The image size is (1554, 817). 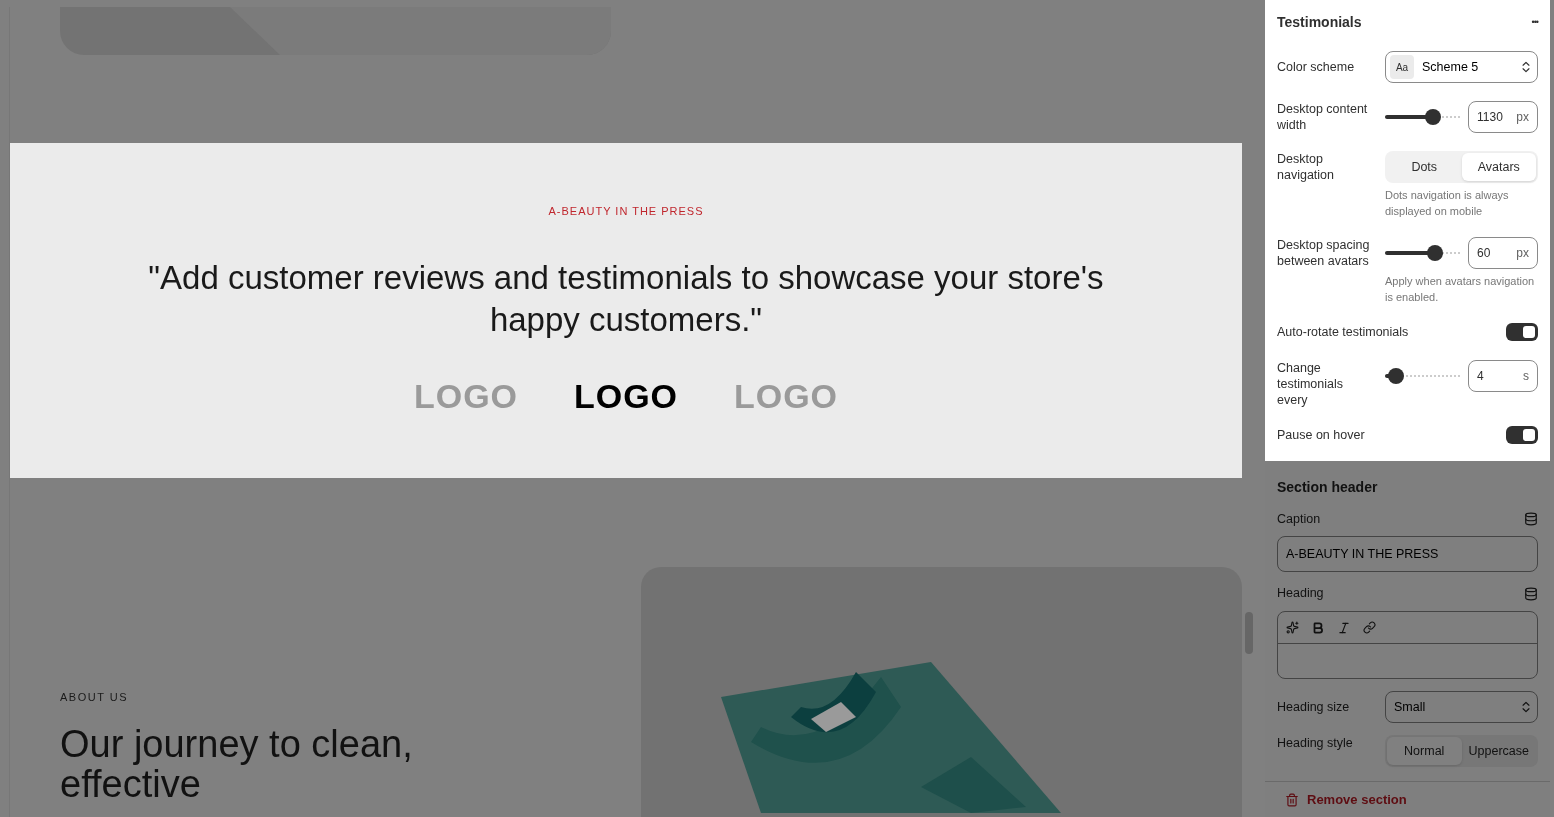 I want to click on setting-label: Caption, so click(x=1299, y=519).